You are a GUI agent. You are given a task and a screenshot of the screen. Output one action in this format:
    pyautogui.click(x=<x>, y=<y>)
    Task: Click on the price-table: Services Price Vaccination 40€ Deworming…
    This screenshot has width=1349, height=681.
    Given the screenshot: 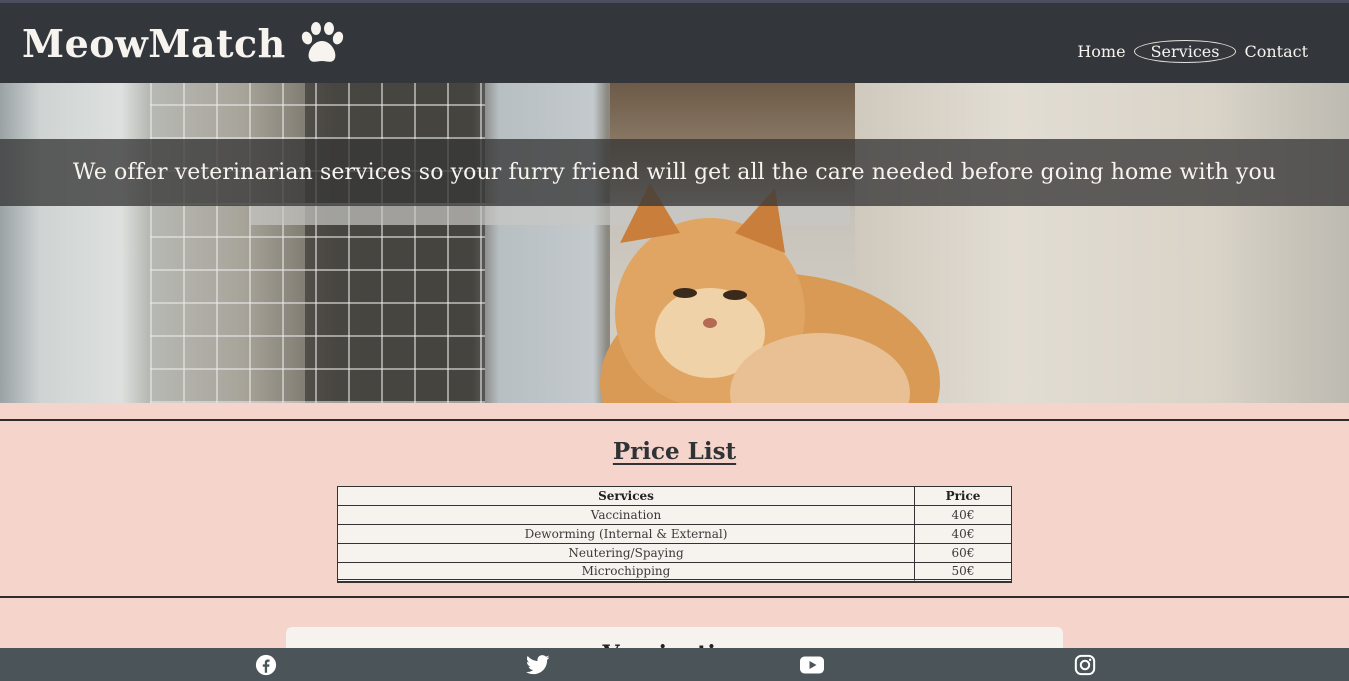 What is the action you would take?
    pyautogui.click(x=674, y=534)
    